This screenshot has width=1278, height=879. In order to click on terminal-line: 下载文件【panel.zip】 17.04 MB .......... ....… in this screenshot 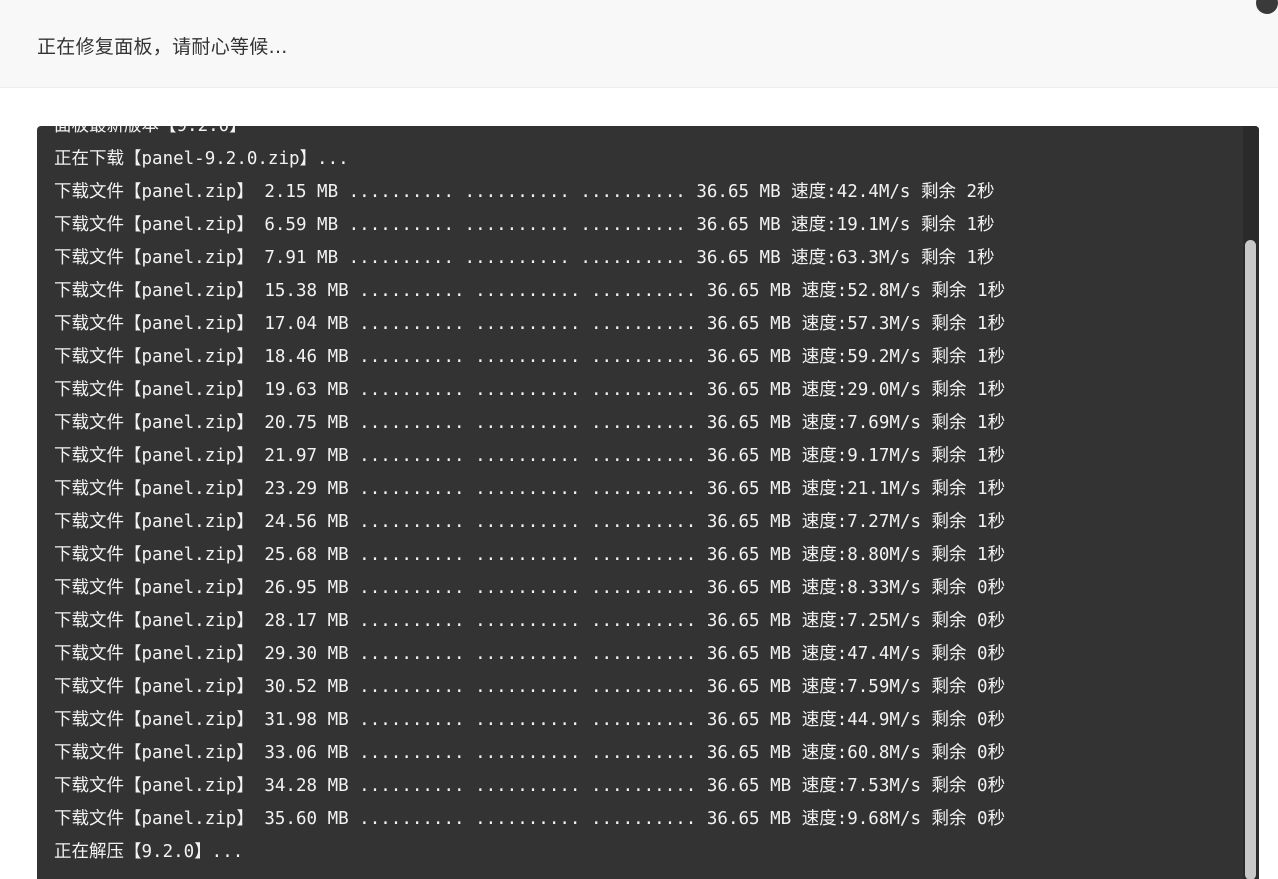, I will do `click(530, 324)`.